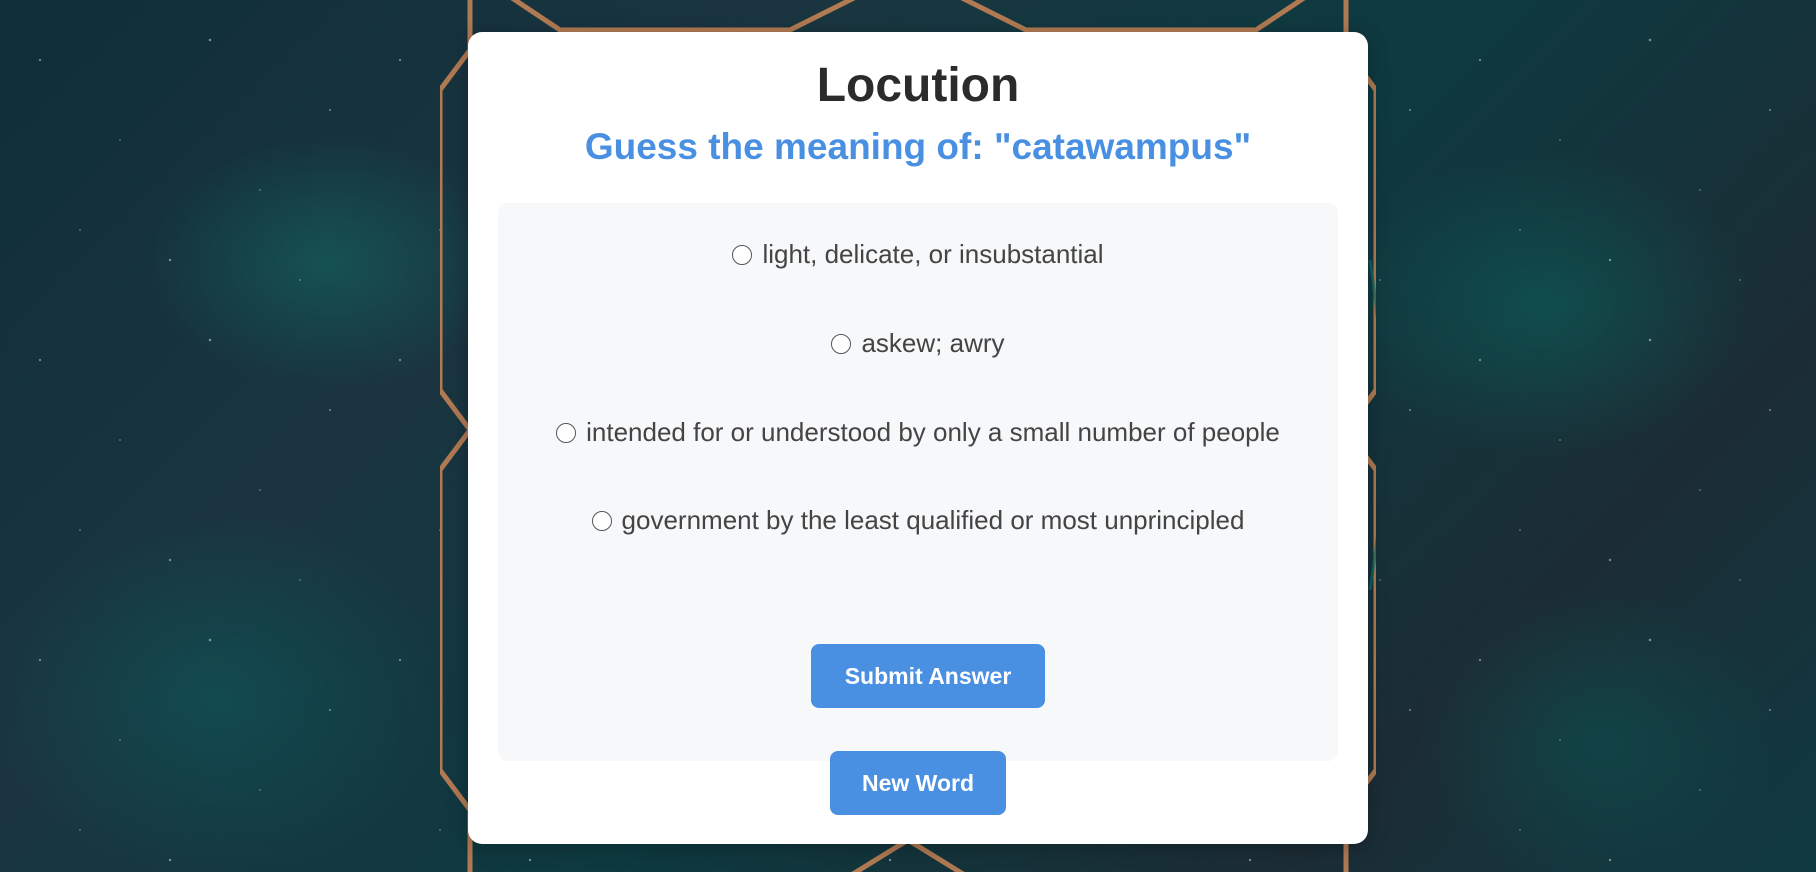  Describe the element at coordinates (918, 85) in the screenshot. I see `app-title: Locution` at that location.